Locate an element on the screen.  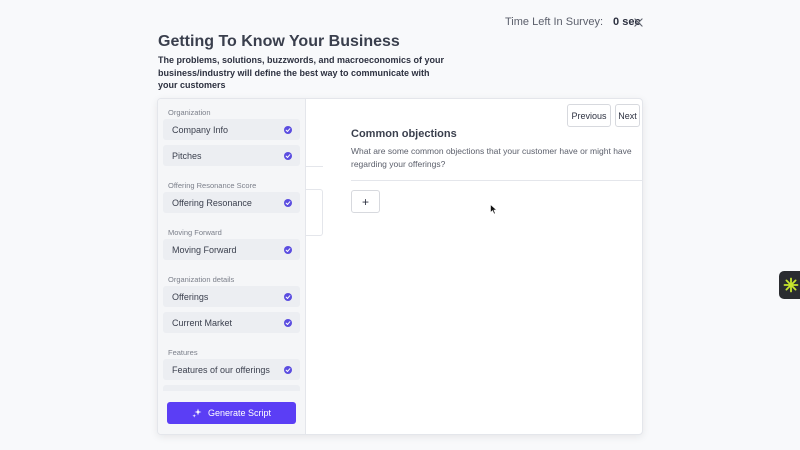
assistant-widget is located at coordinates (789, 285).